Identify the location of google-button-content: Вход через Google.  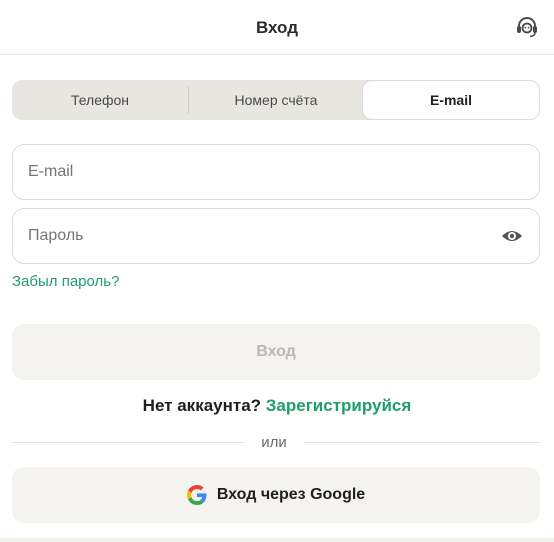
(276, 495).